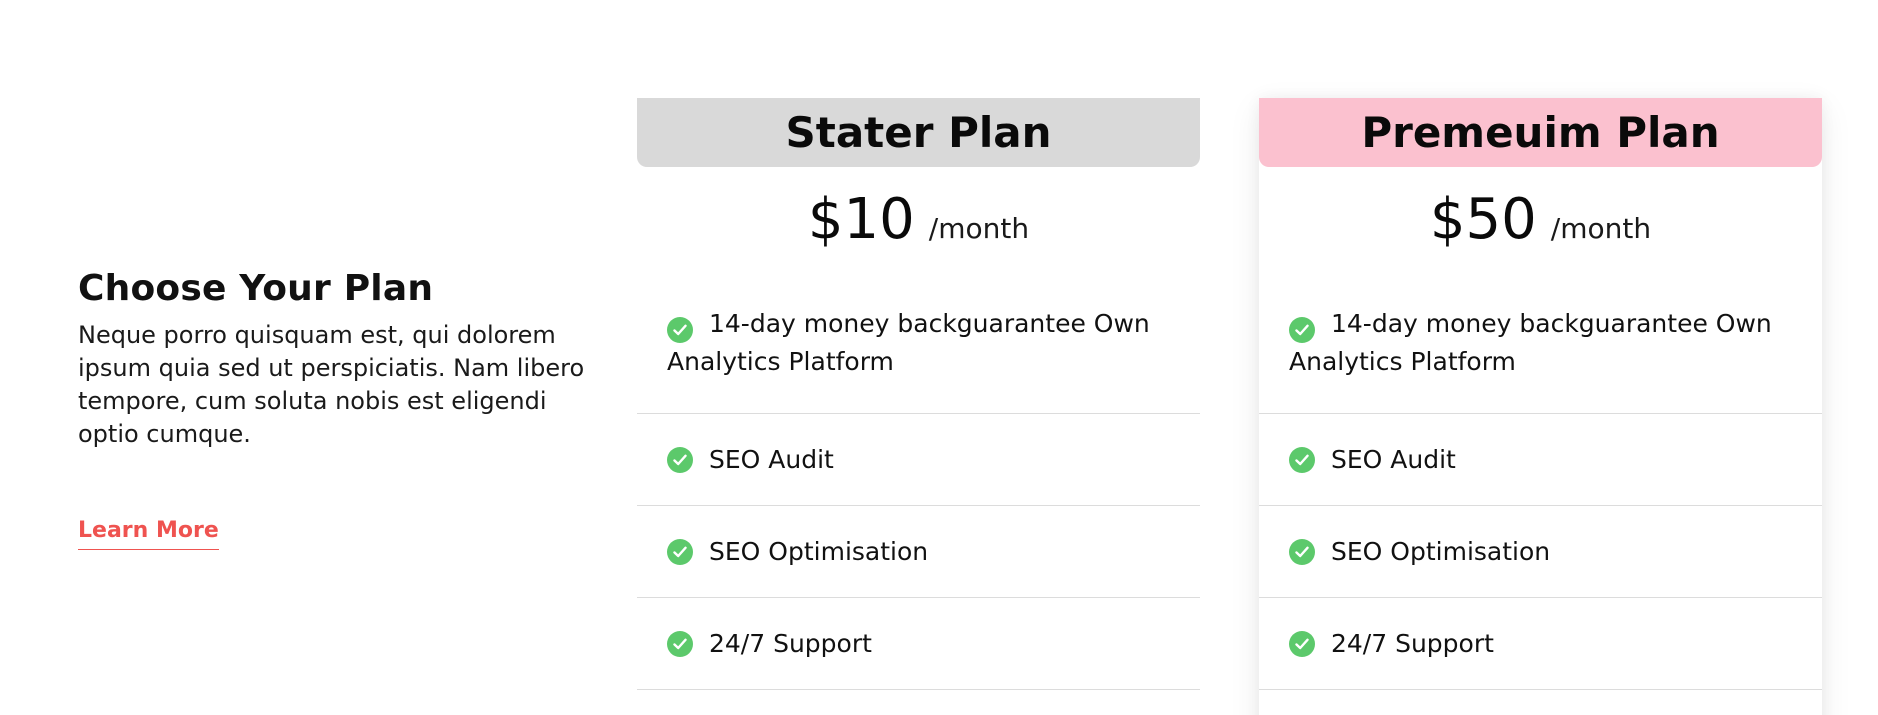 The height and width of the screenshot is (715, 1878). I want to click on plan-price: $10, so click(861, 219).